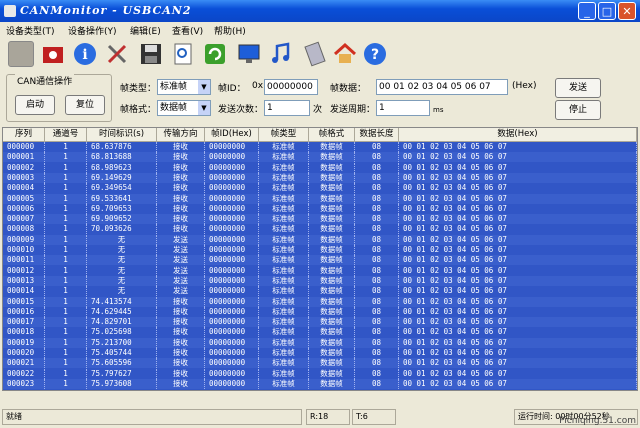  What do you see at coordinates (332, 134) in the screenshot?
I see `header-frame-format: 帧格式` at bounding box center [332, 134].